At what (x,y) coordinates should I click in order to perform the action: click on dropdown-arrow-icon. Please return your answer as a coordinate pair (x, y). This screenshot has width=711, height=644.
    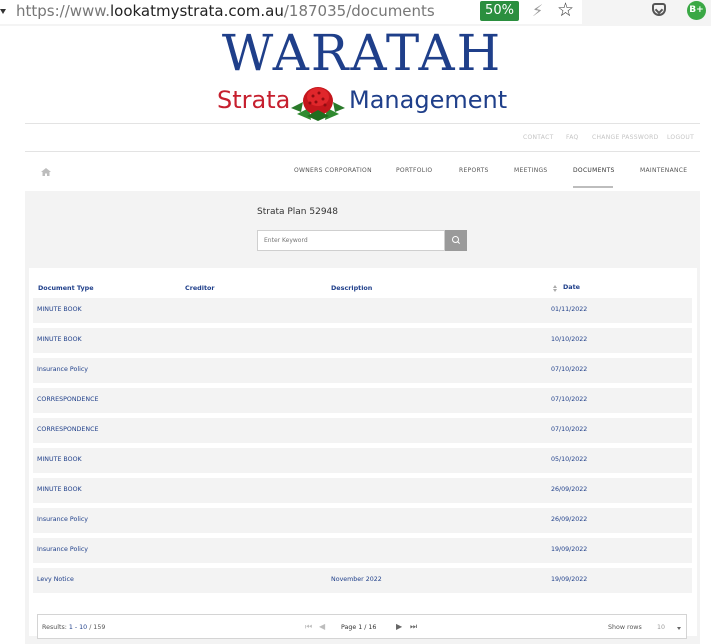
    Looking at the image, I should click on (3, 11).